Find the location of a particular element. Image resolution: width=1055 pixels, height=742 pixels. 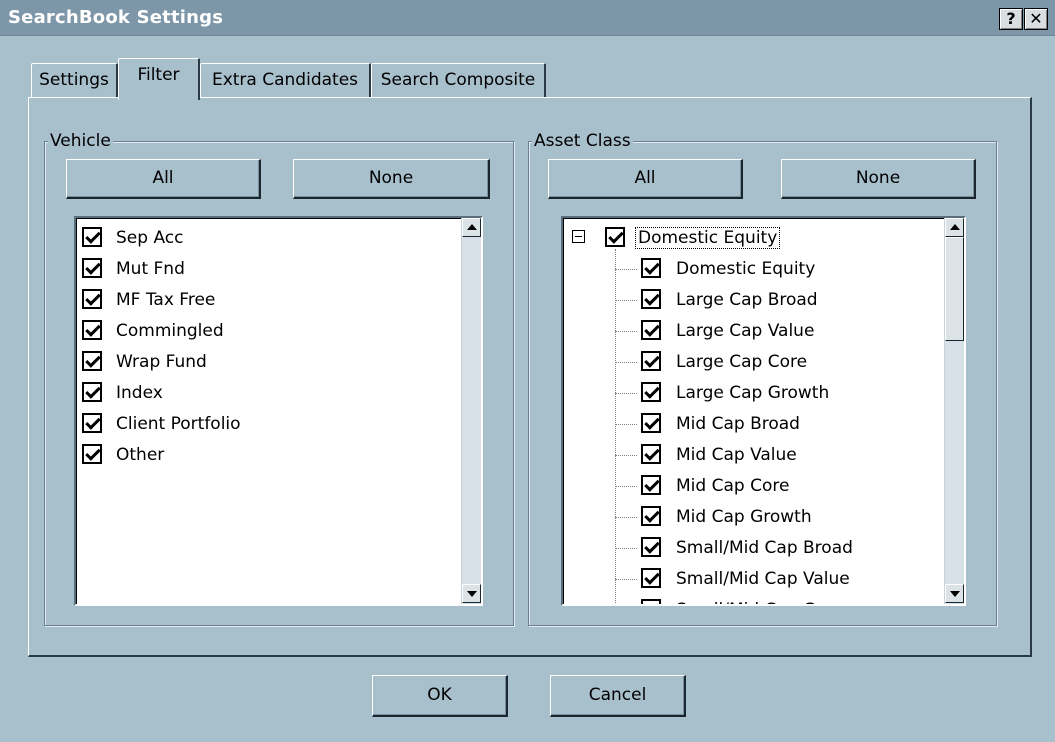

vehicle-item-label: Commingled is located at coordinates (170, 331).